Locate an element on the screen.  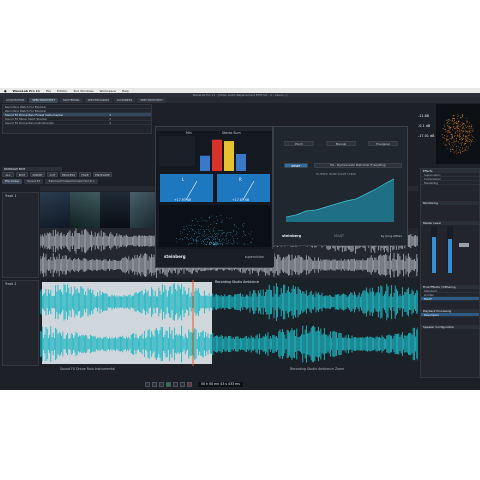
tab-spectrogram: SPECTROGRAM is located at coordinates (98, 100).